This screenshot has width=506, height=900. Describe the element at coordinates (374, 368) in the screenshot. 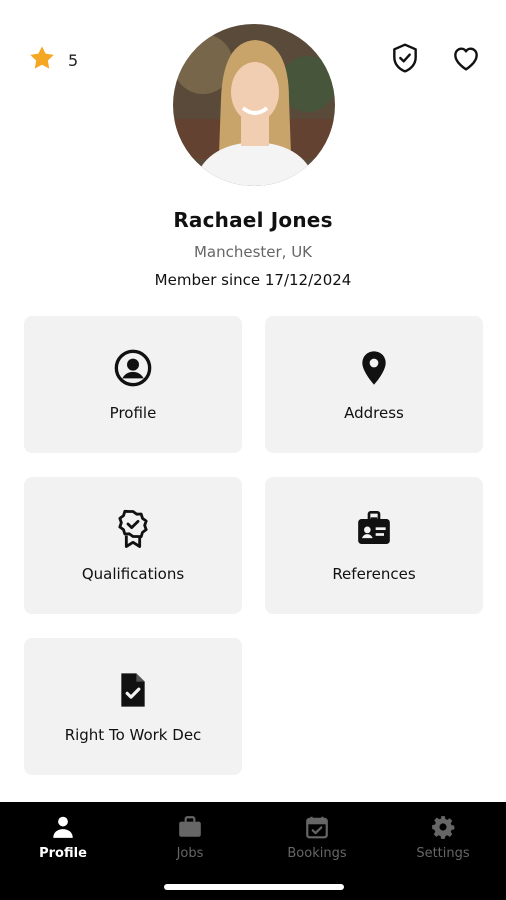

I see `location-pin-icon` at that location.